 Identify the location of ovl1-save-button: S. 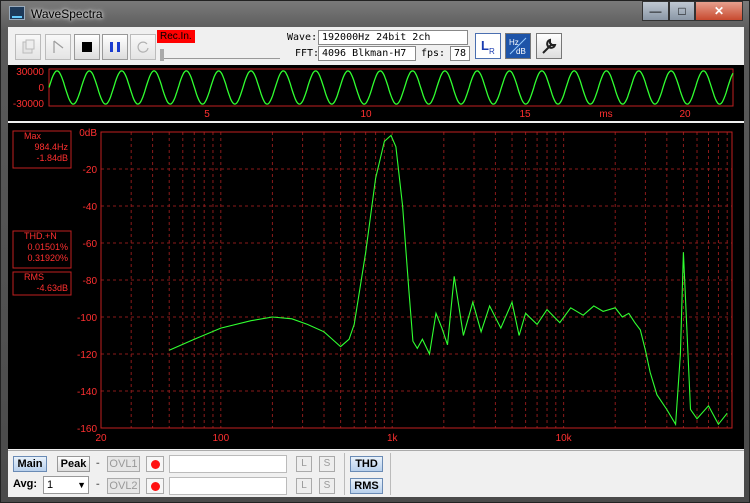
(327, 464).